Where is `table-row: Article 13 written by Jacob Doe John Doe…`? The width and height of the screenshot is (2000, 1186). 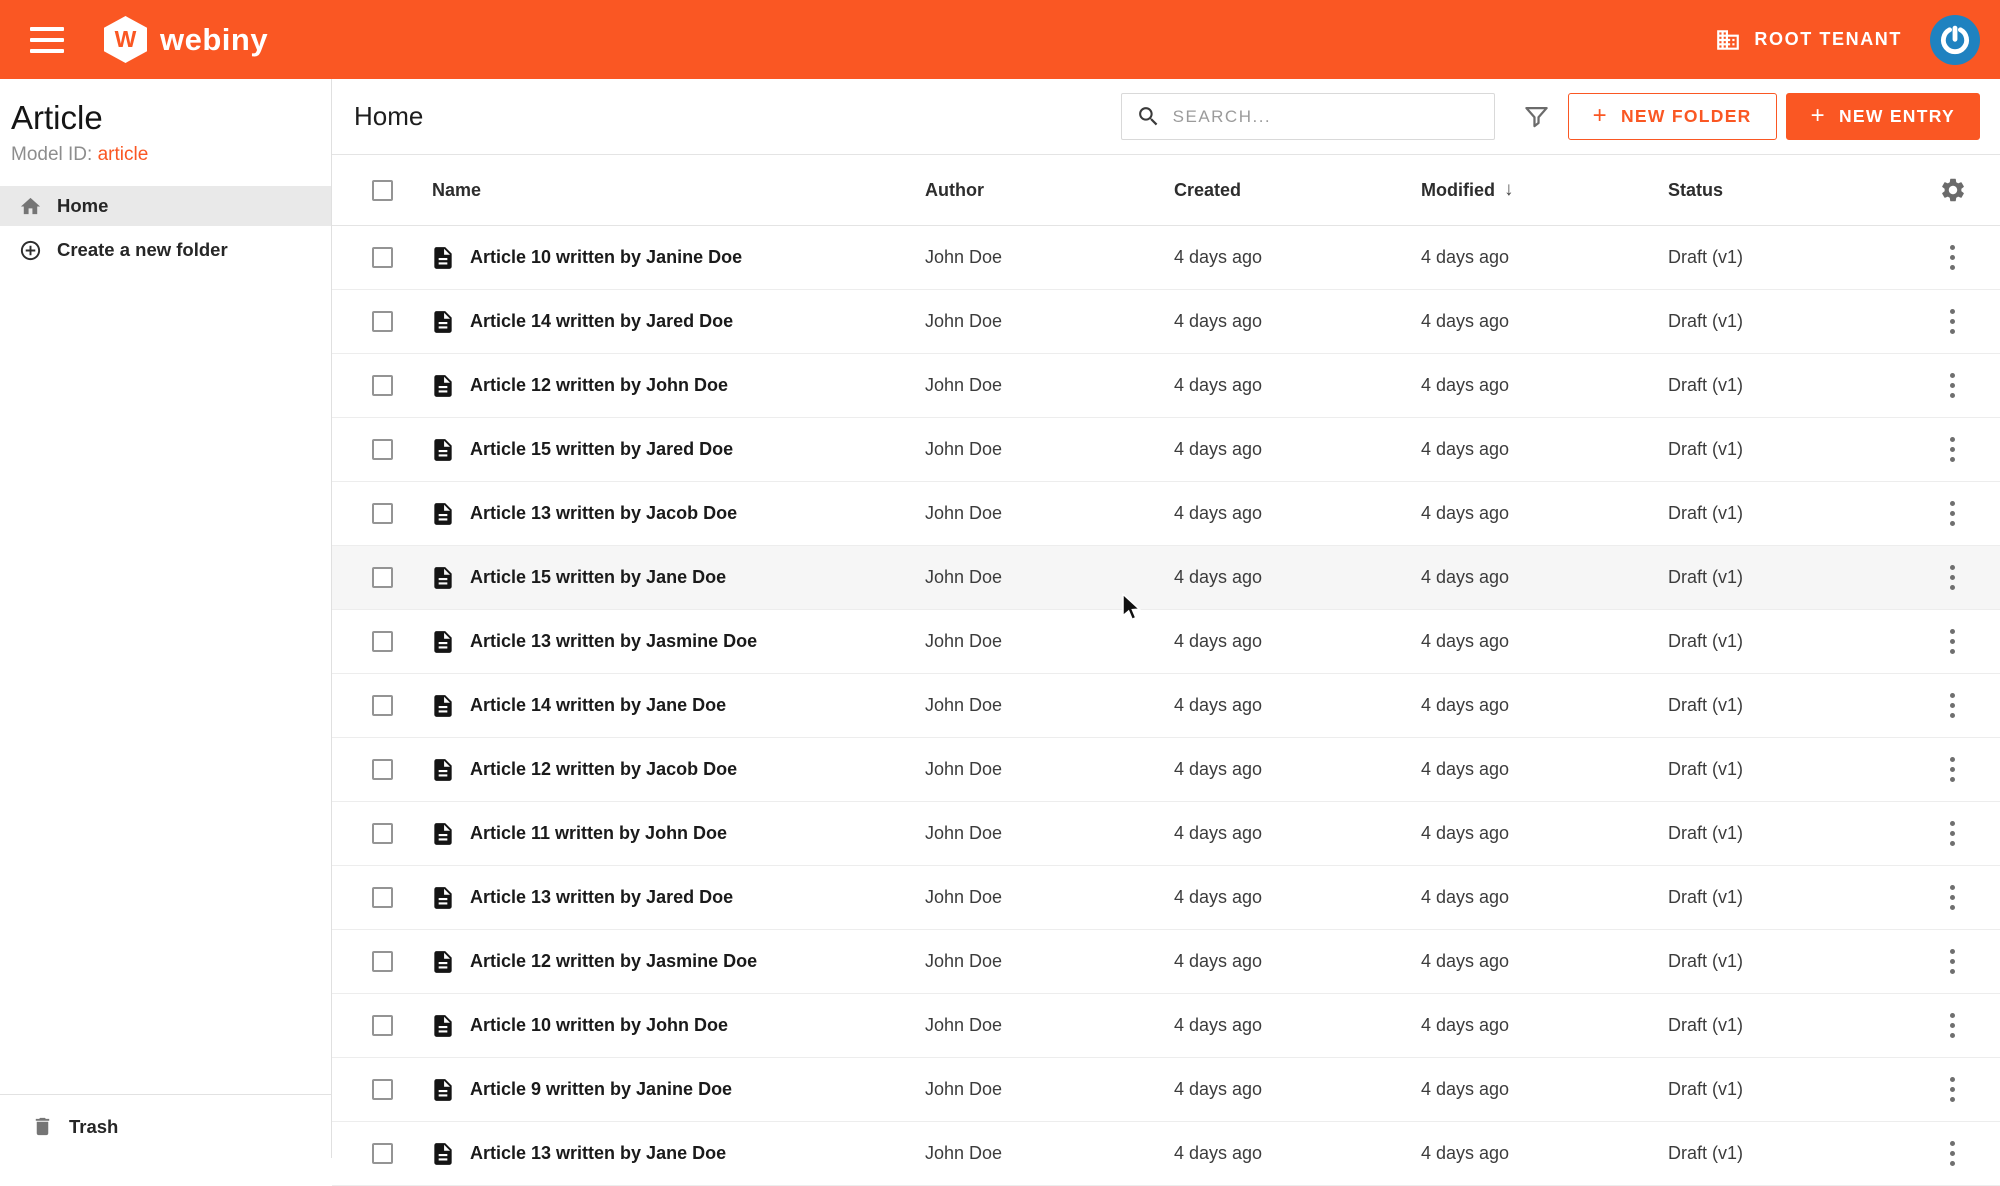
table-row: Article 13 written by Jacob Doe John Doe… is located at coordinates (1166, 514).